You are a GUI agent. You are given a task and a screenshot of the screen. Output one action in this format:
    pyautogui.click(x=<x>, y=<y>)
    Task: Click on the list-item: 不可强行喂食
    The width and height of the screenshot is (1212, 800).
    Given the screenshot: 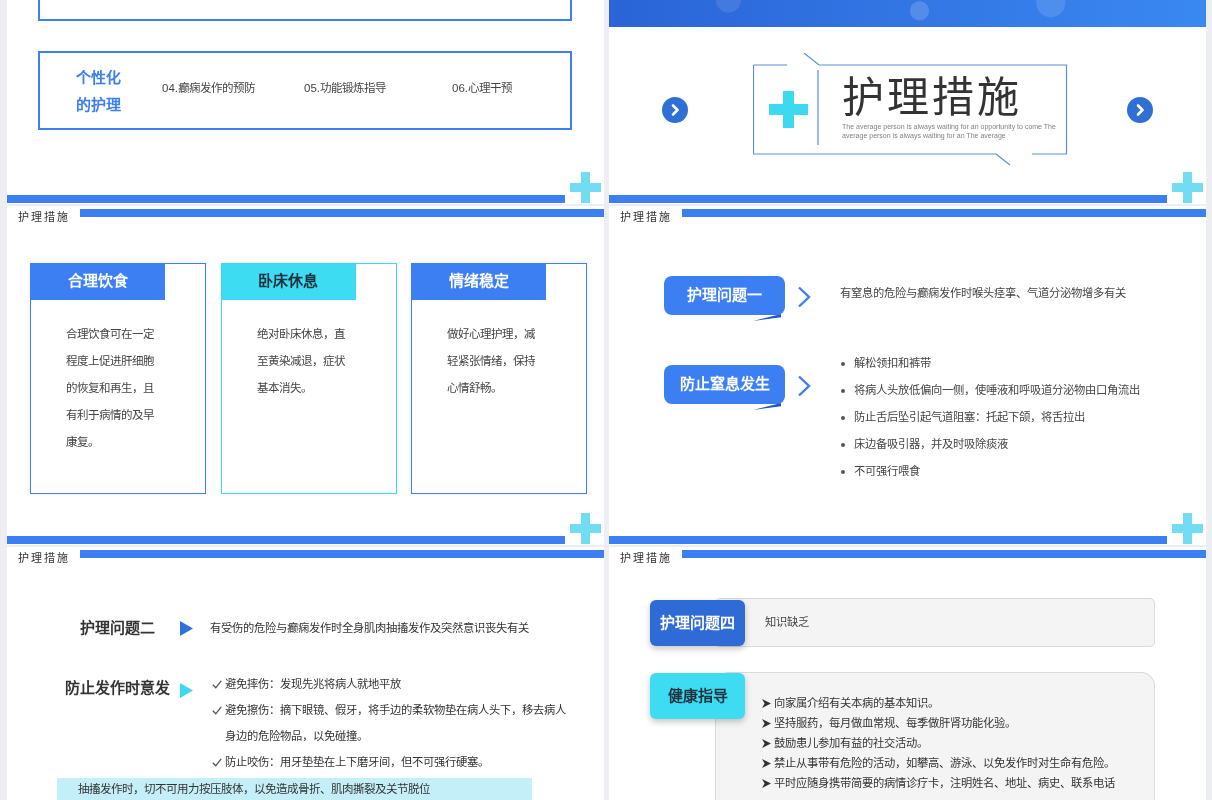 What is the action you would take?
    pyautogui.click(x=887, y=471)
    